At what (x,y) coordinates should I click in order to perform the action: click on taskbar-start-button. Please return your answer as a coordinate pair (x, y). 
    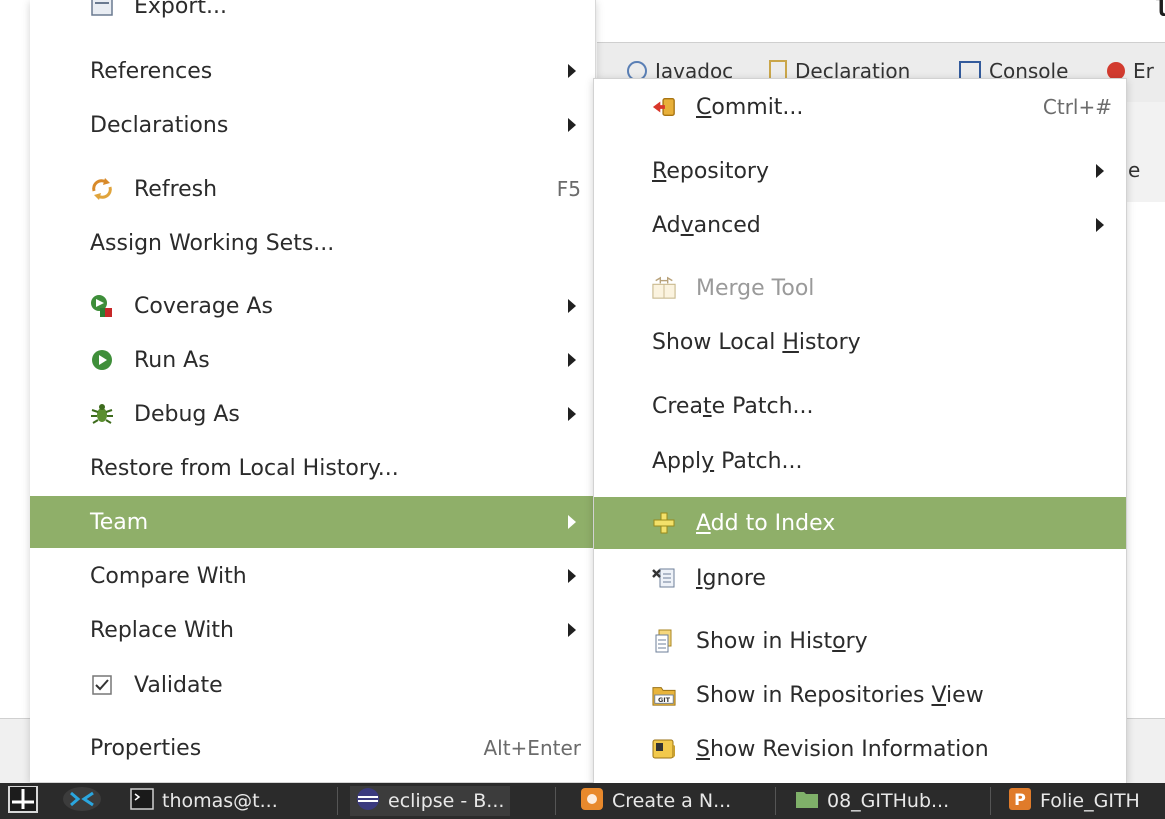
    Looking at the image, I should click on (23, 801).